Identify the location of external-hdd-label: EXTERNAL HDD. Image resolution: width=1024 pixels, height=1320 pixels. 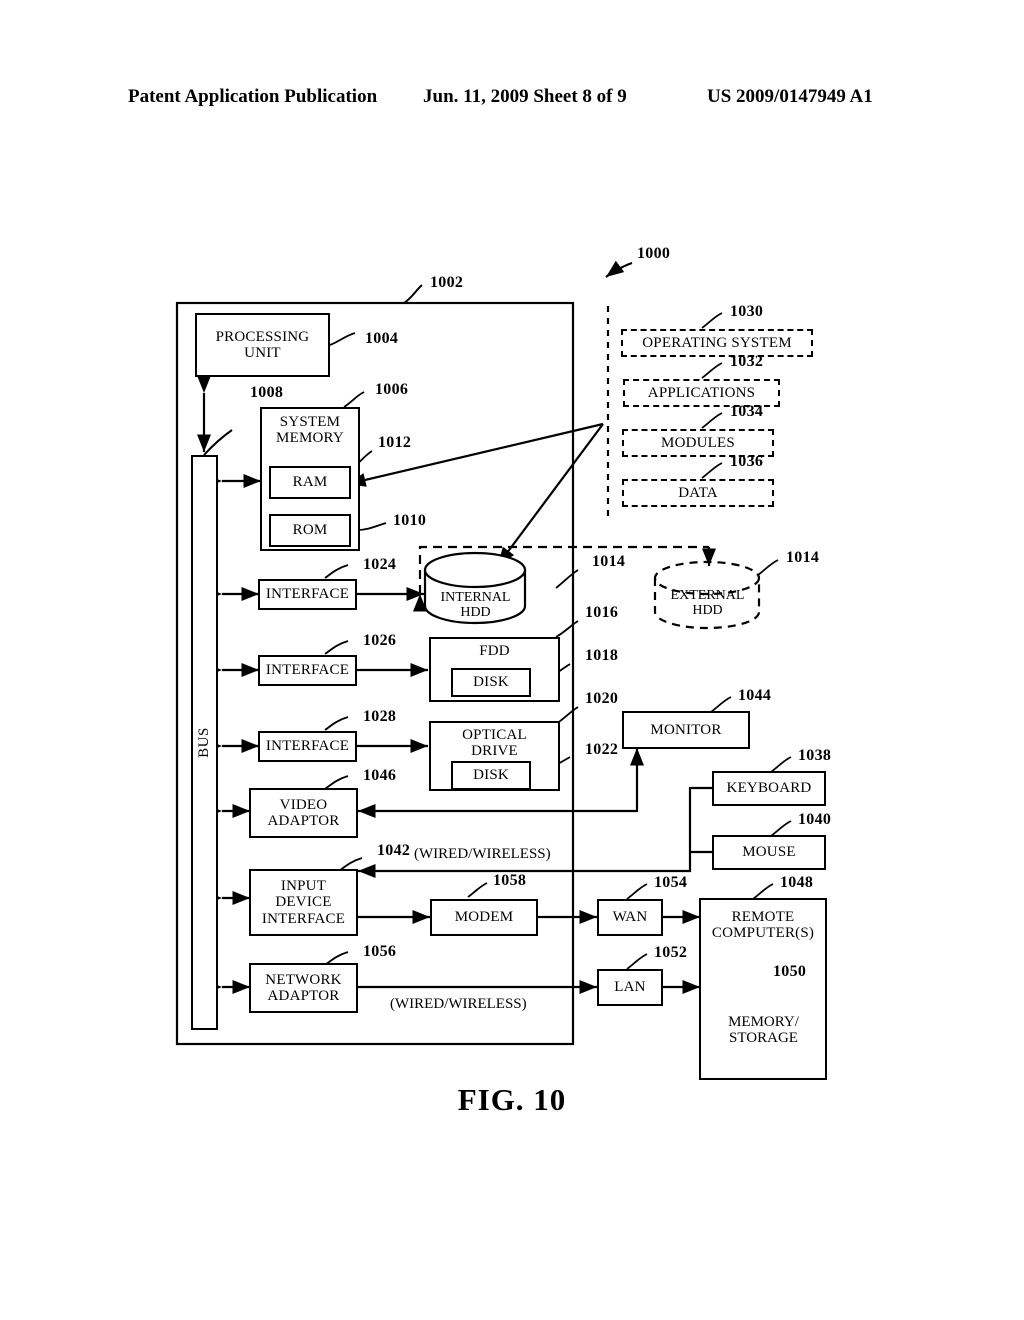
(707, 603).